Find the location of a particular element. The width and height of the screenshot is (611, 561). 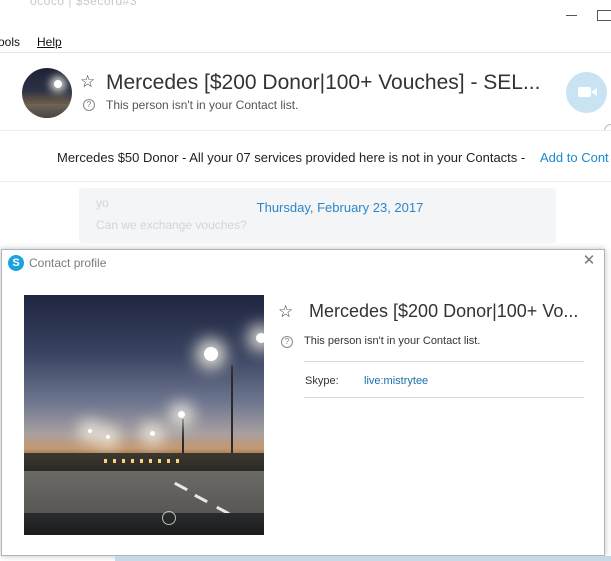

dialog-title: Contact profile is located at coordinates (68, 263).